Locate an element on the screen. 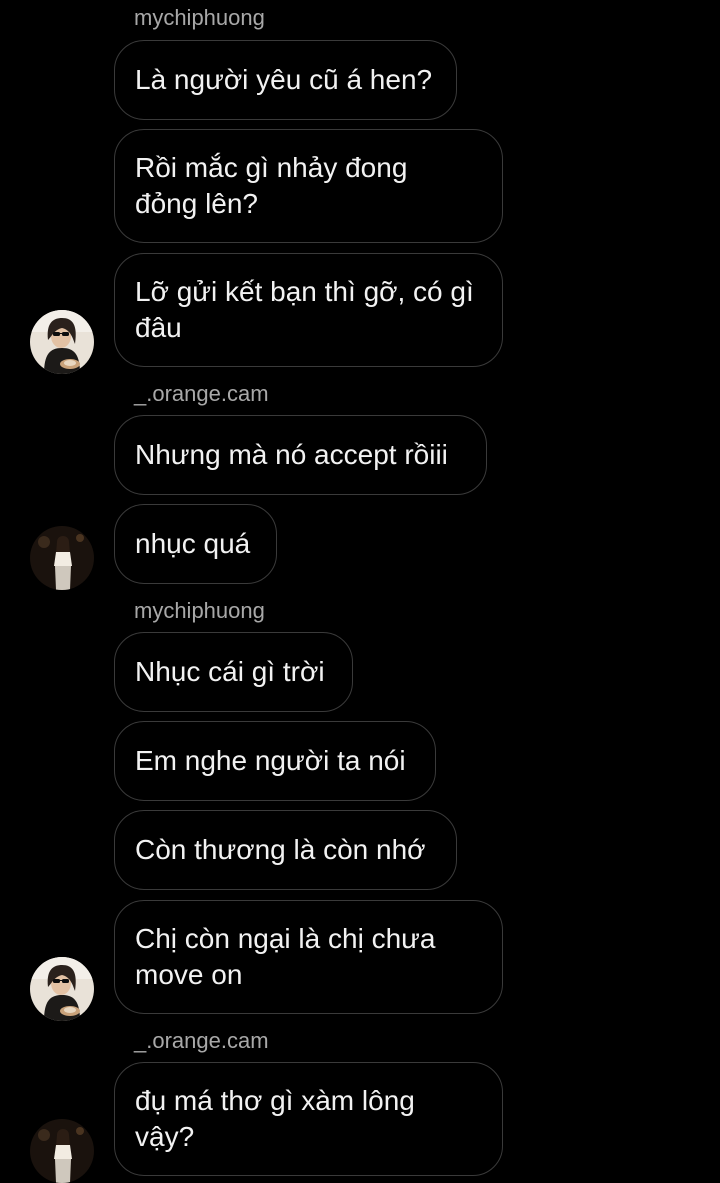 This screenshot has width=720, height=1183. message-text: đụ má thơ gì xàm lông vậy? is located at coordinates (275, 1118).